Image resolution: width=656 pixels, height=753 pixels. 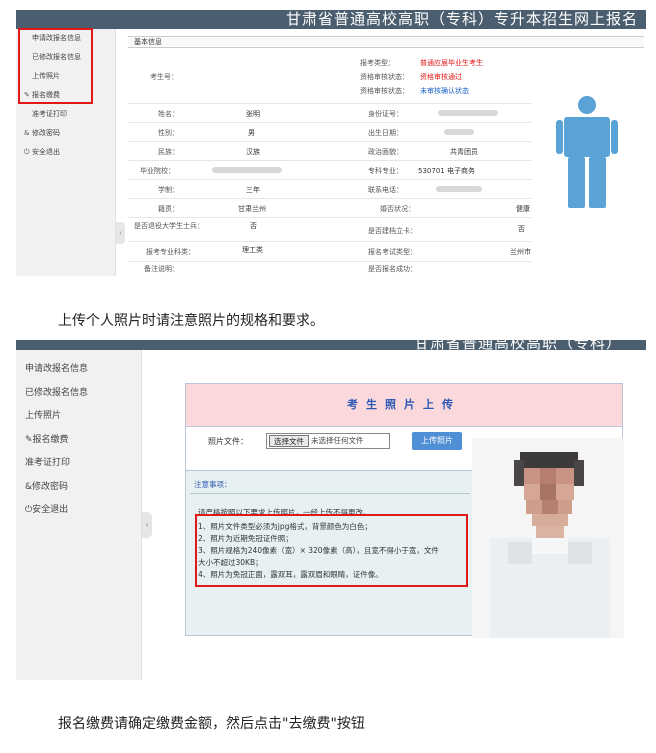 What do you see at coordinates (392, 269) in the screenshot?
I see `field-label: 是否报名成功：` at bounding box center [392, 269].